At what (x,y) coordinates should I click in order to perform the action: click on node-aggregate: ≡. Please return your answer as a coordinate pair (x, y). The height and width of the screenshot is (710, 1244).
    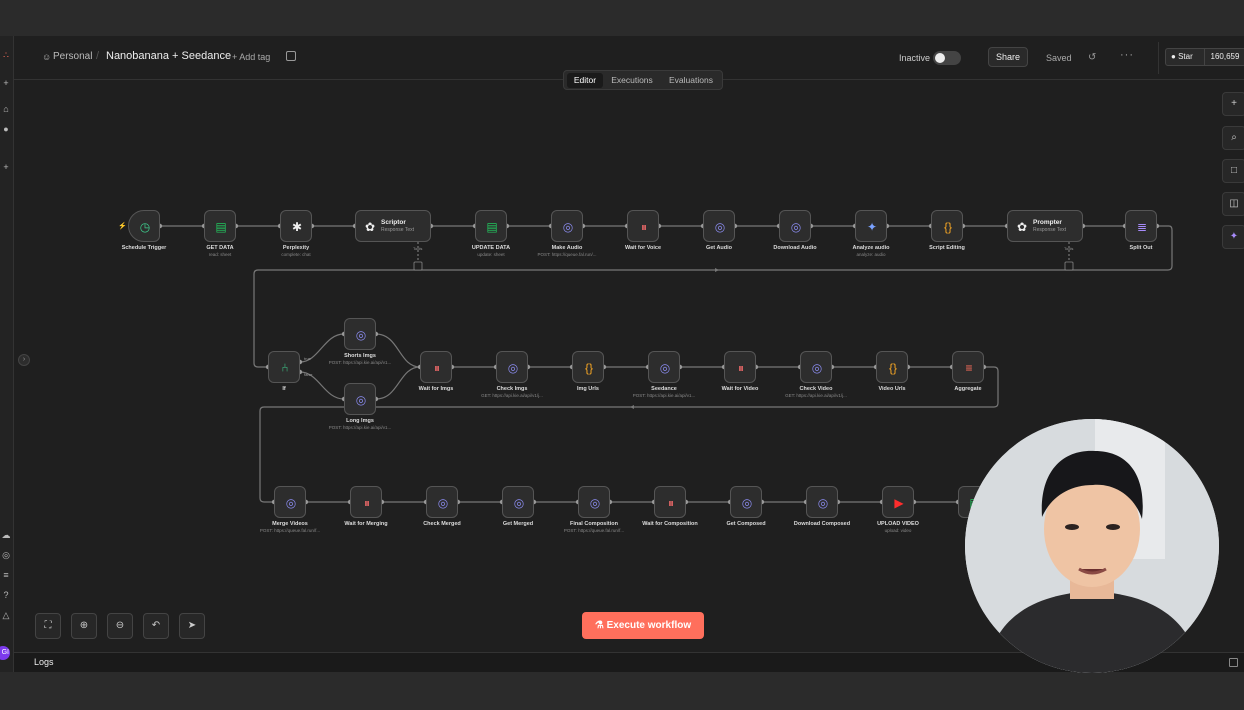
    Looking at the image, I should click on (968, 367).